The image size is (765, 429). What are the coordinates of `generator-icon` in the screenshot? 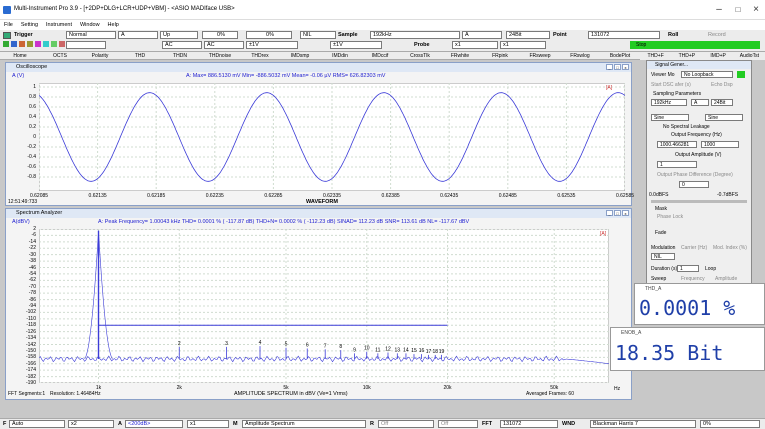 It's located at (30, 44).